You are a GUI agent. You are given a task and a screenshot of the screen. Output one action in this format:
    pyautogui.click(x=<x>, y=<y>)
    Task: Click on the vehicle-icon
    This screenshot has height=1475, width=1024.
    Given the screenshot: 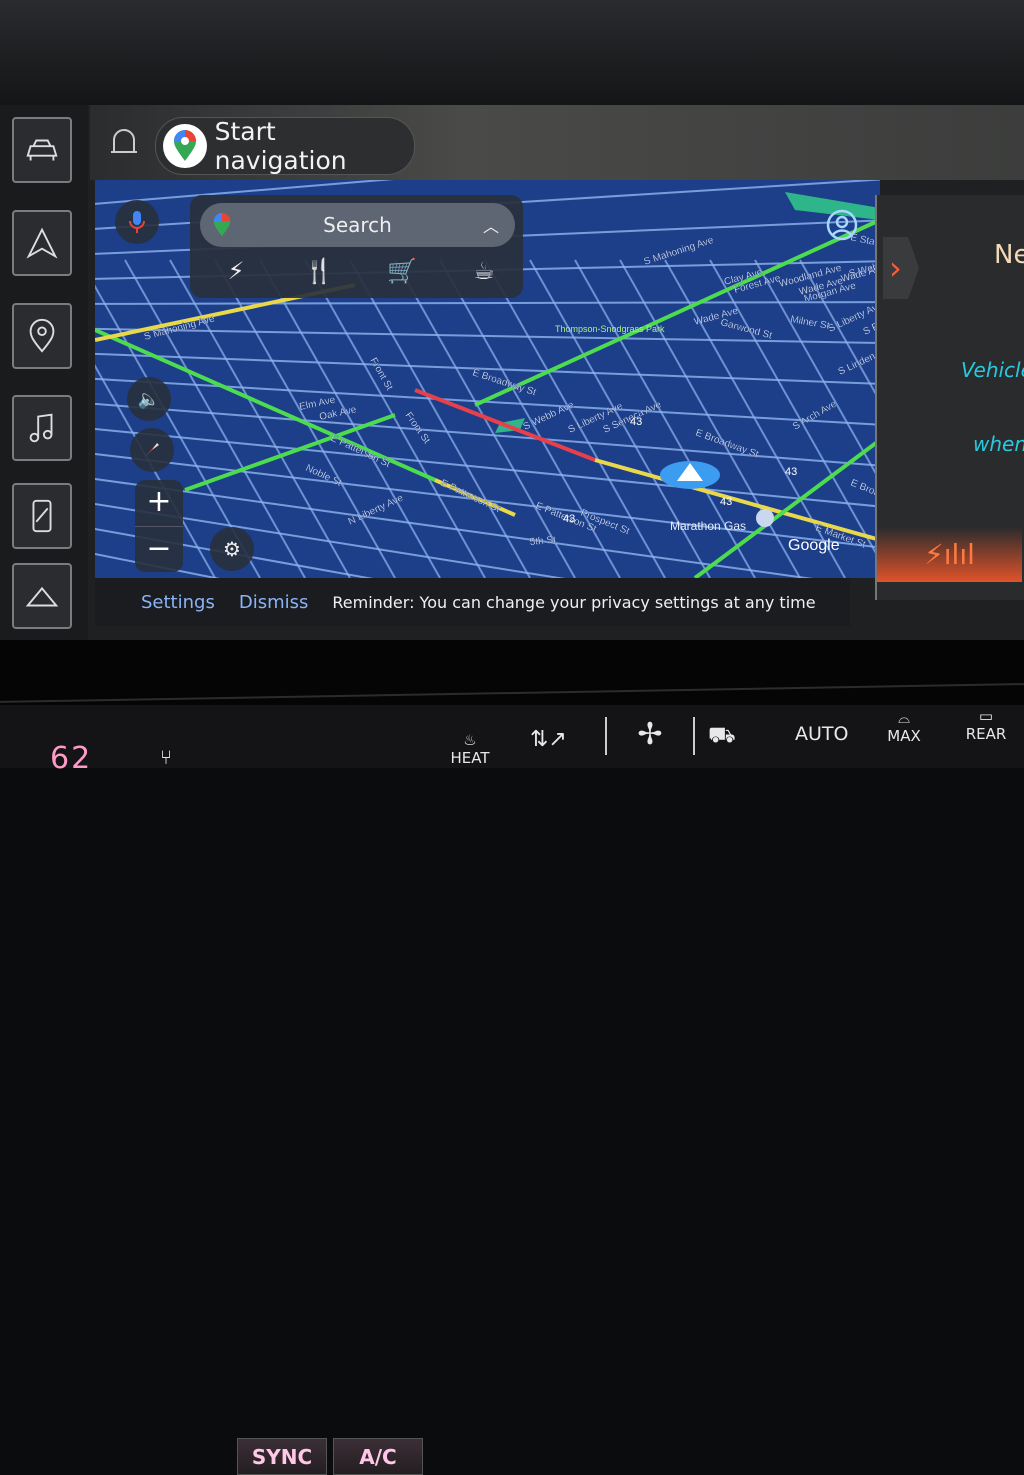 What is the action you would take?
    pyautogui.click(x=42, y=150)
    